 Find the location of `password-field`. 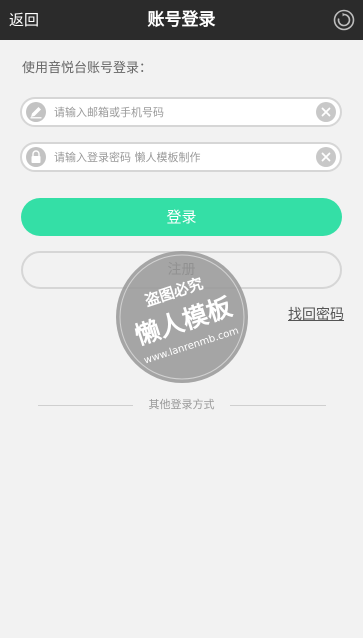

password-field is located at coordinates (181, 157).